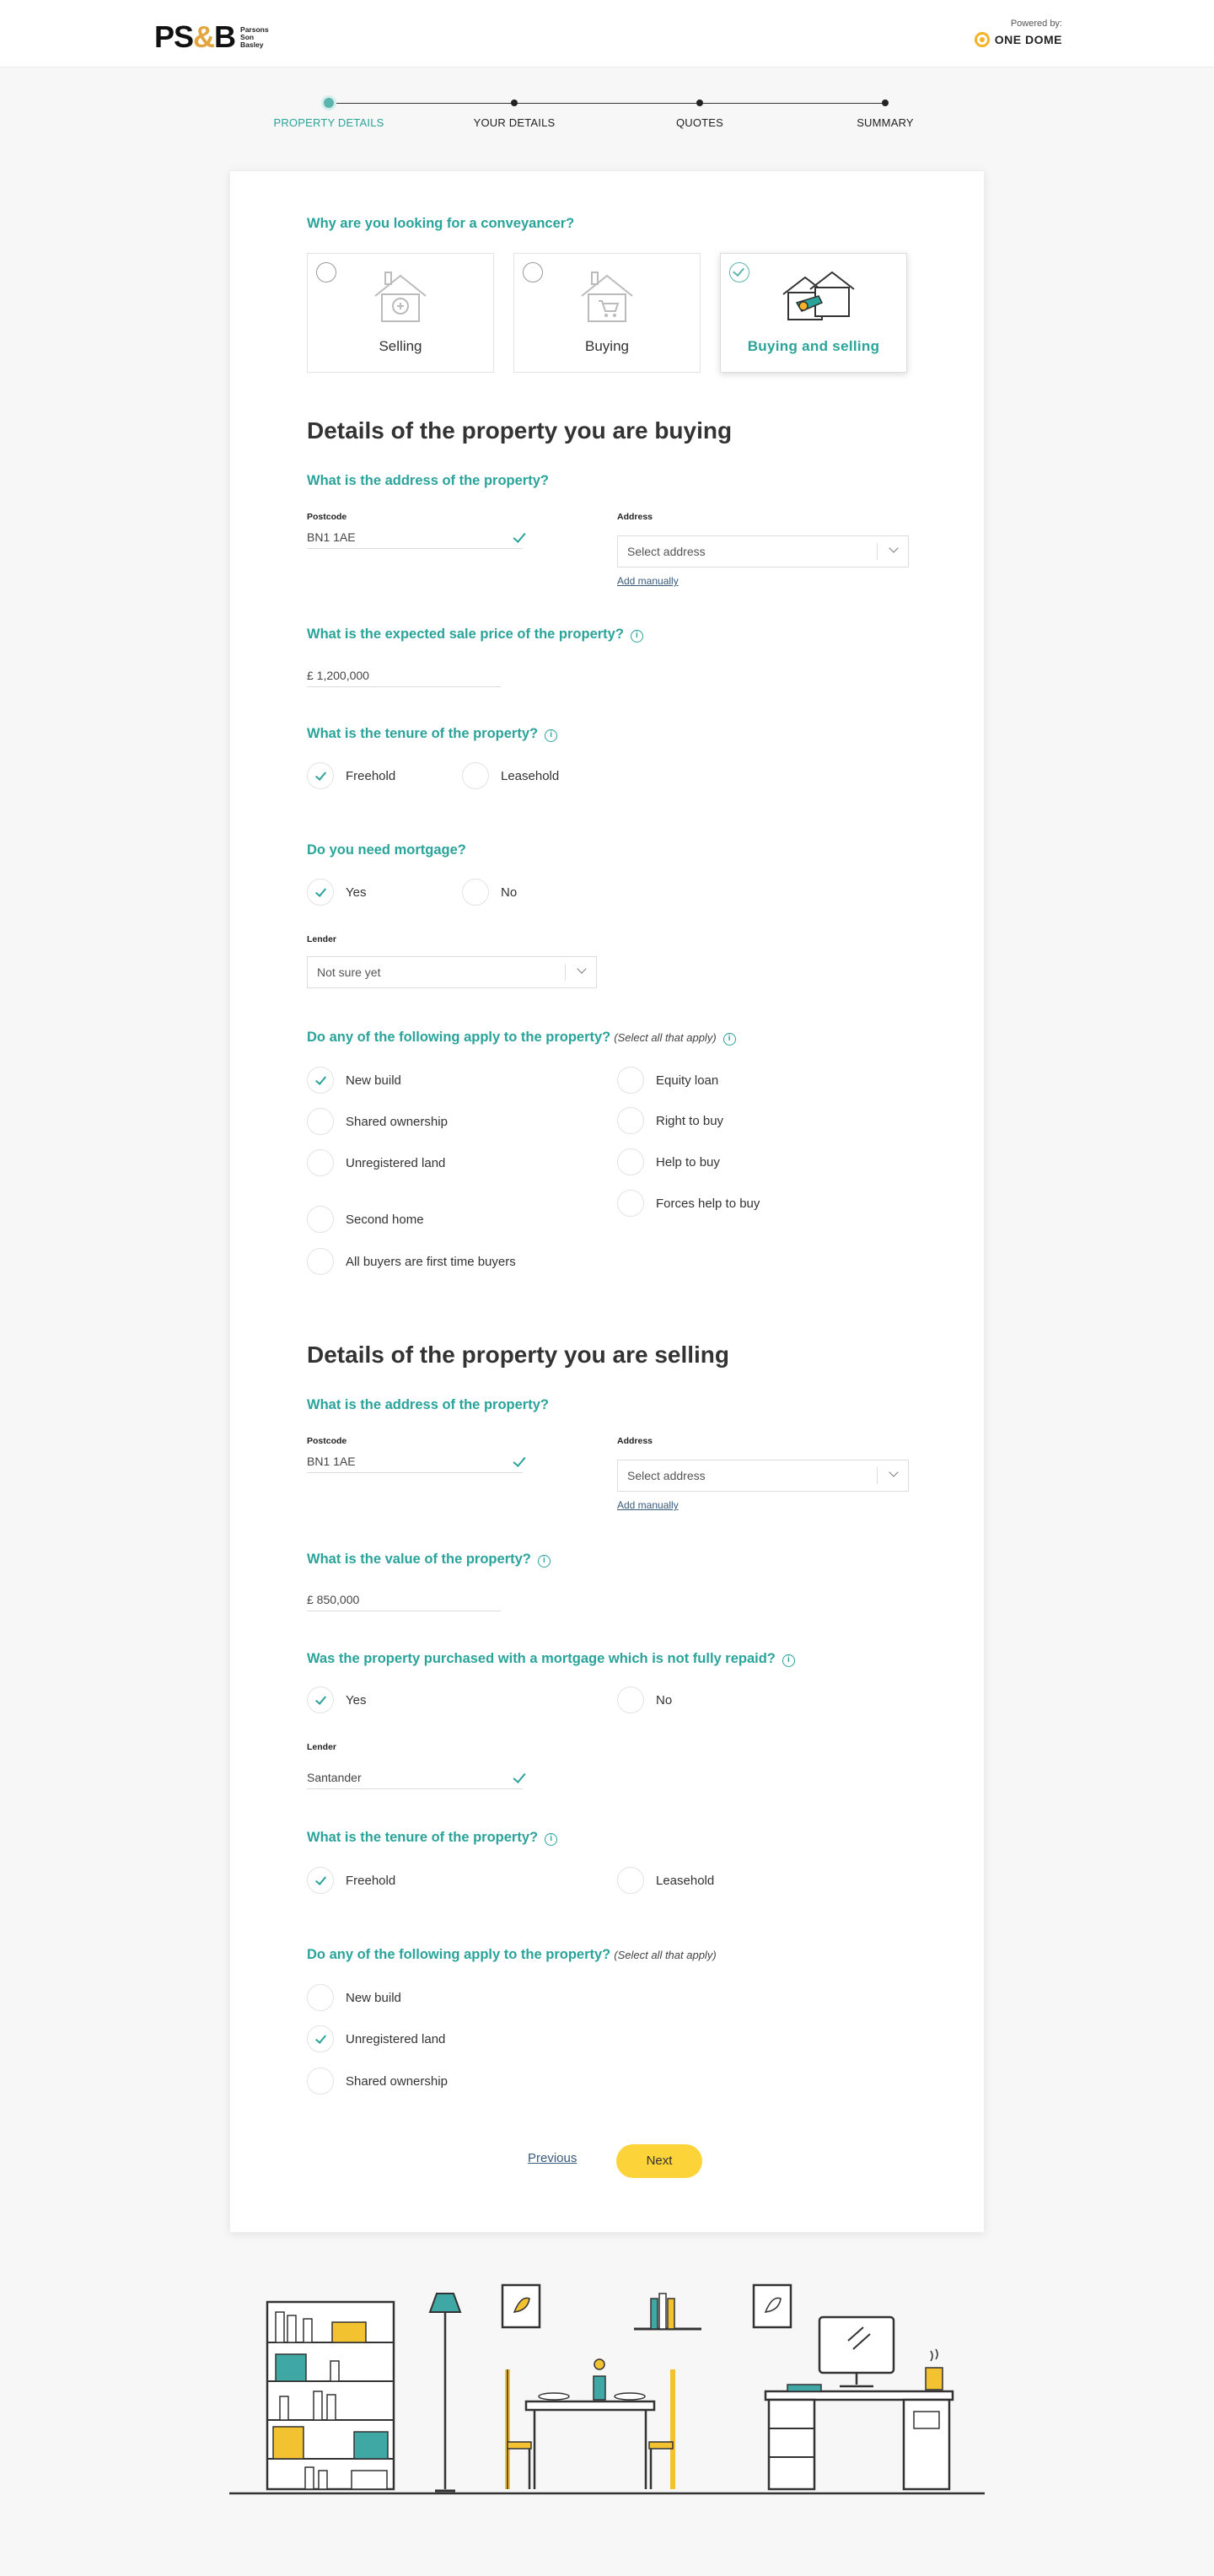  What do you see at coordinates (428, 1405) in the screenshot?
I see `selling-address-question: What is the address of the property?` at bounding box center [428, 1405].